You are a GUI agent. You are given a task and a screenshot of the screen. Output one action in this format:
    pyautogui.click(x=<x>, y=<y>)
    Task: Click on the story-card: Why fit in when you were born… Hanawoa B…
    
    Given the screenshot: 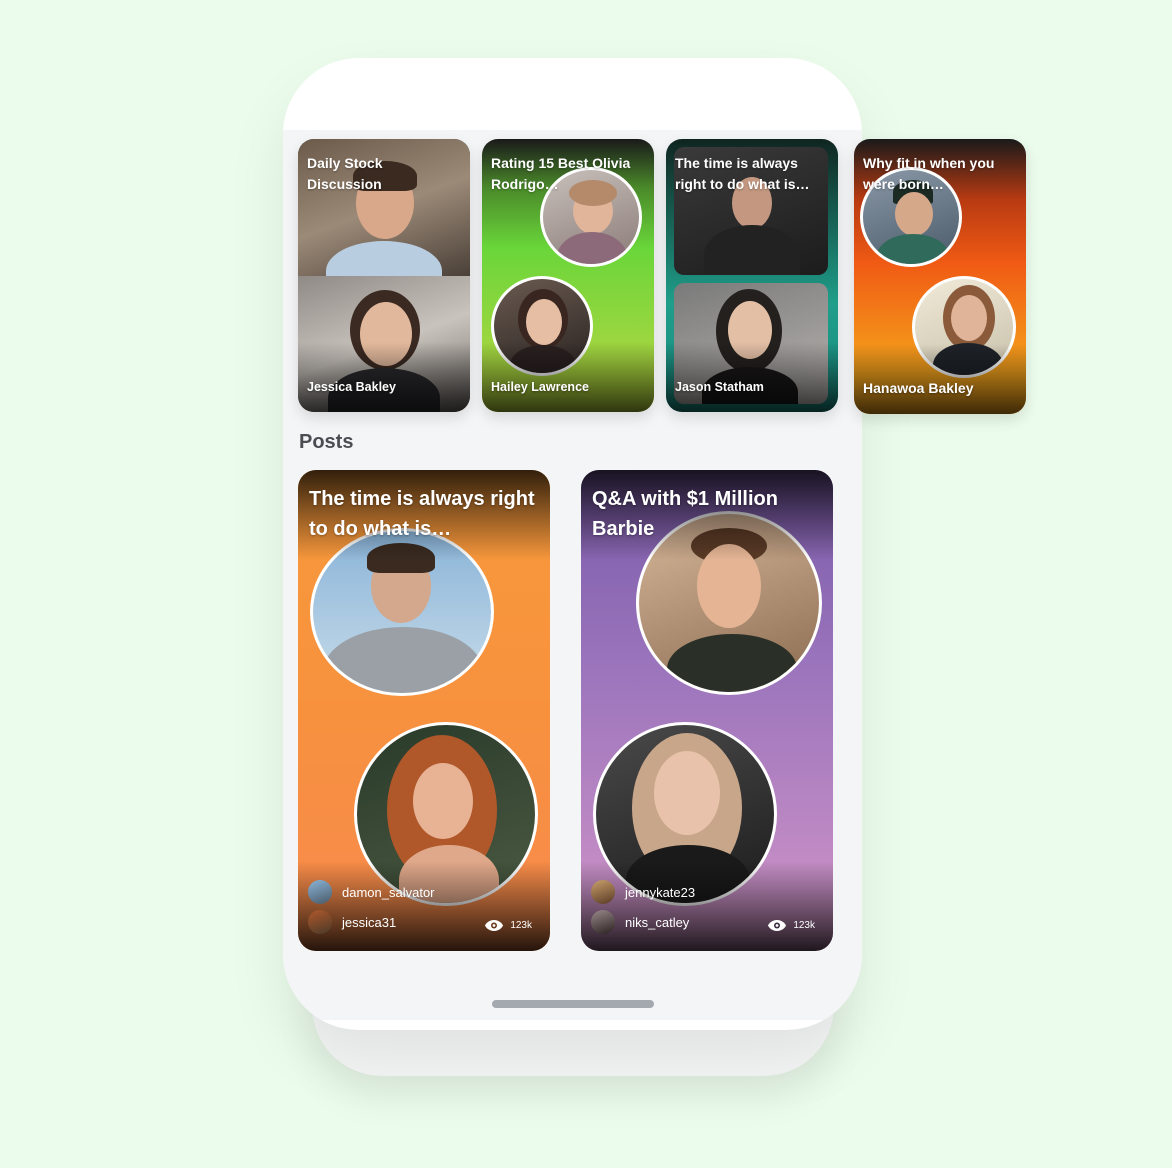 What is the action you would take?
    pyautogui.click(x=940, y=276)
    